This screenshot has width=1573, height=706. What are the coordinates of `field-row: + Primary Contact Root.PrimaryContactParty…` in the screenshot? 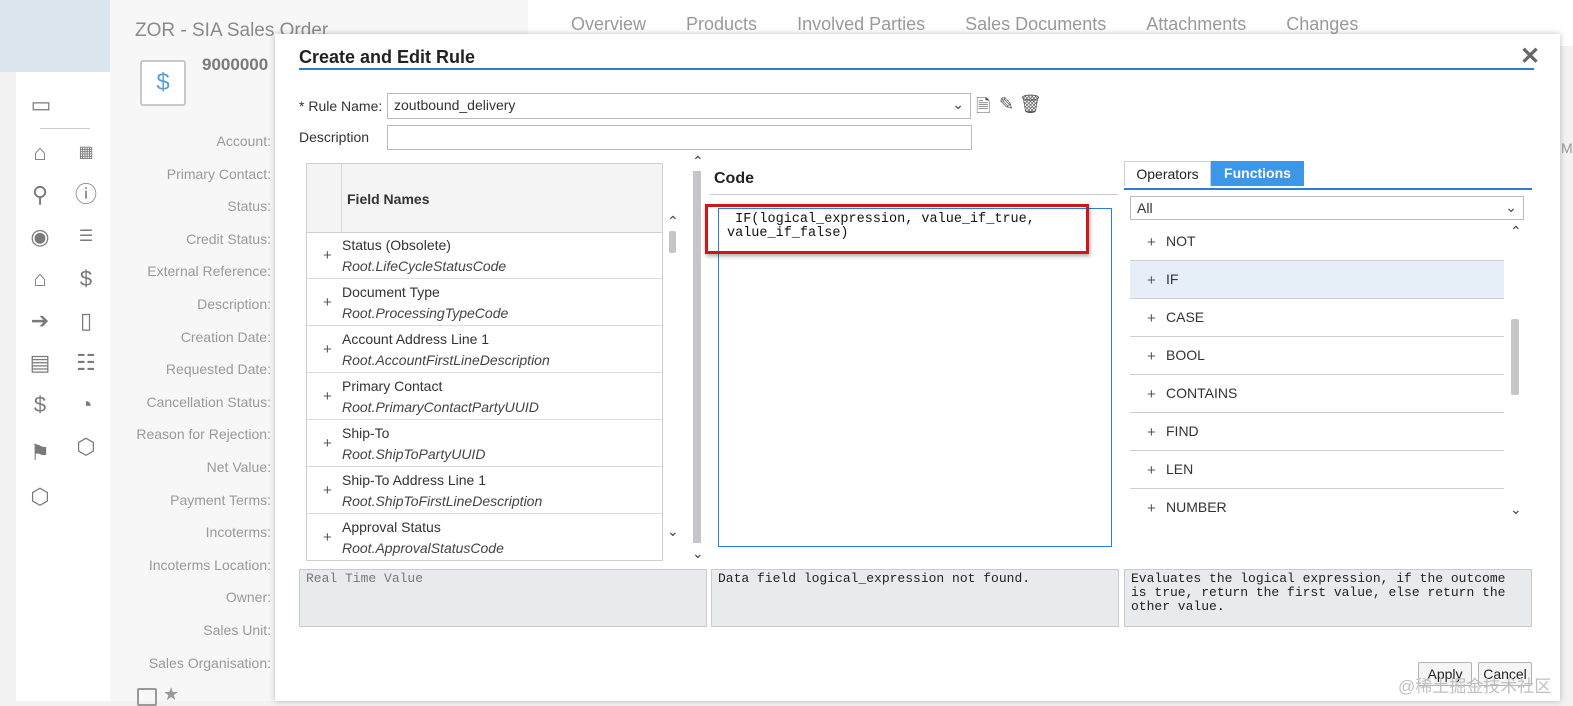 It's located at (484, 396).